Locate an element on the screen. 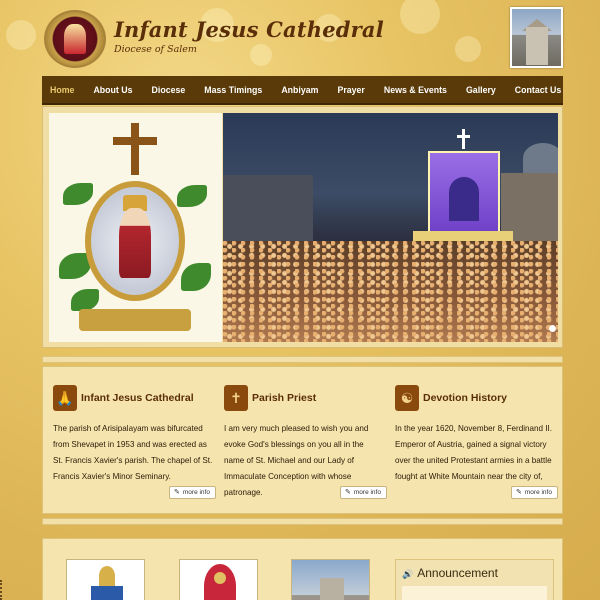 The image size is (600, 600). slider-pagination is located at coordinates (553, 328).